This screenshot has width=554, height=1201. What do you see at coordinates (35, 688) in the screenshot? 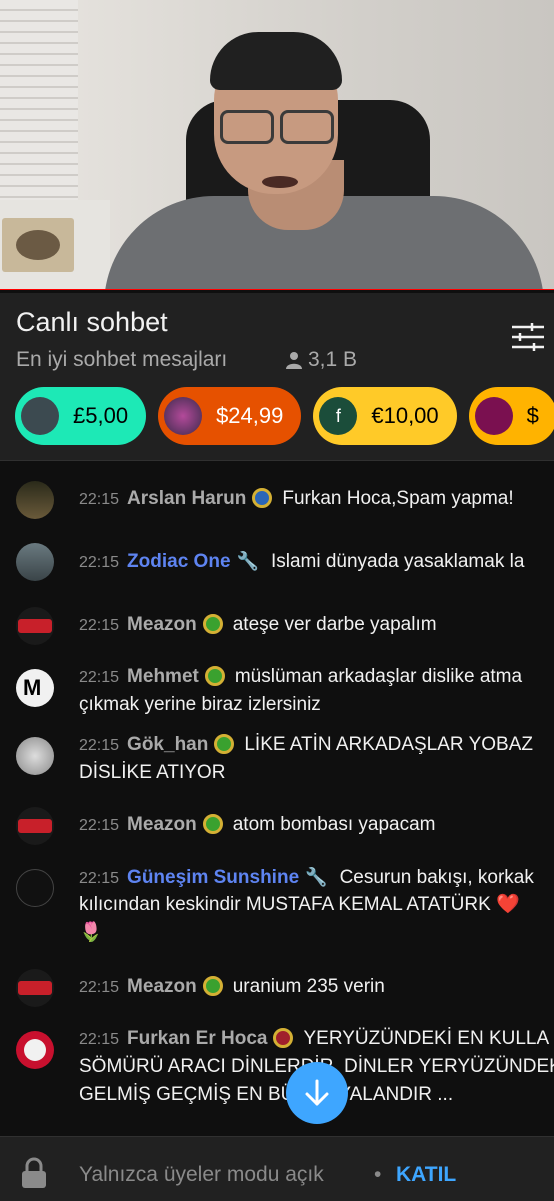
I see `avatar: M` at bounding box center [35, 688].